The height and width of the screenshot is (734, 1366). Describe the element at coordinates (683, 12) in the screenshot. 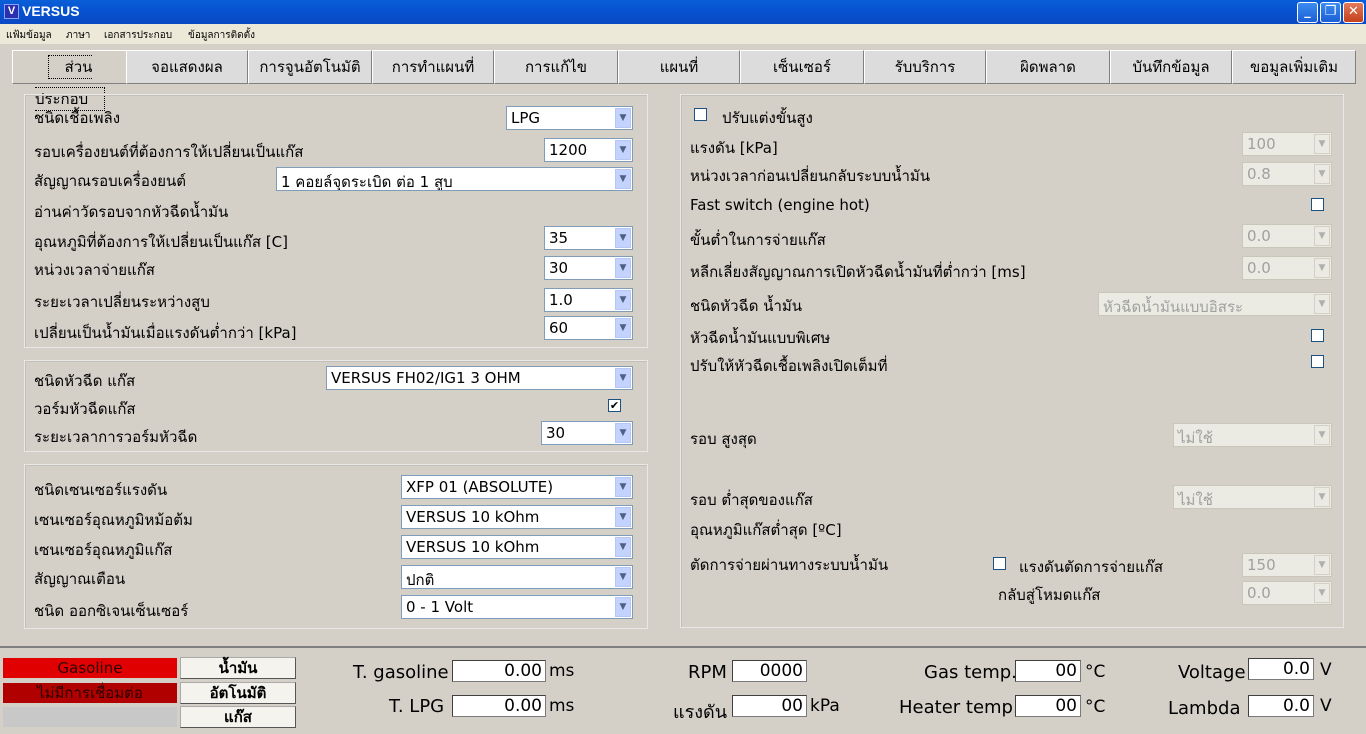

I see `title-bar: V VERSUS _ ❐ ✕` at that location.